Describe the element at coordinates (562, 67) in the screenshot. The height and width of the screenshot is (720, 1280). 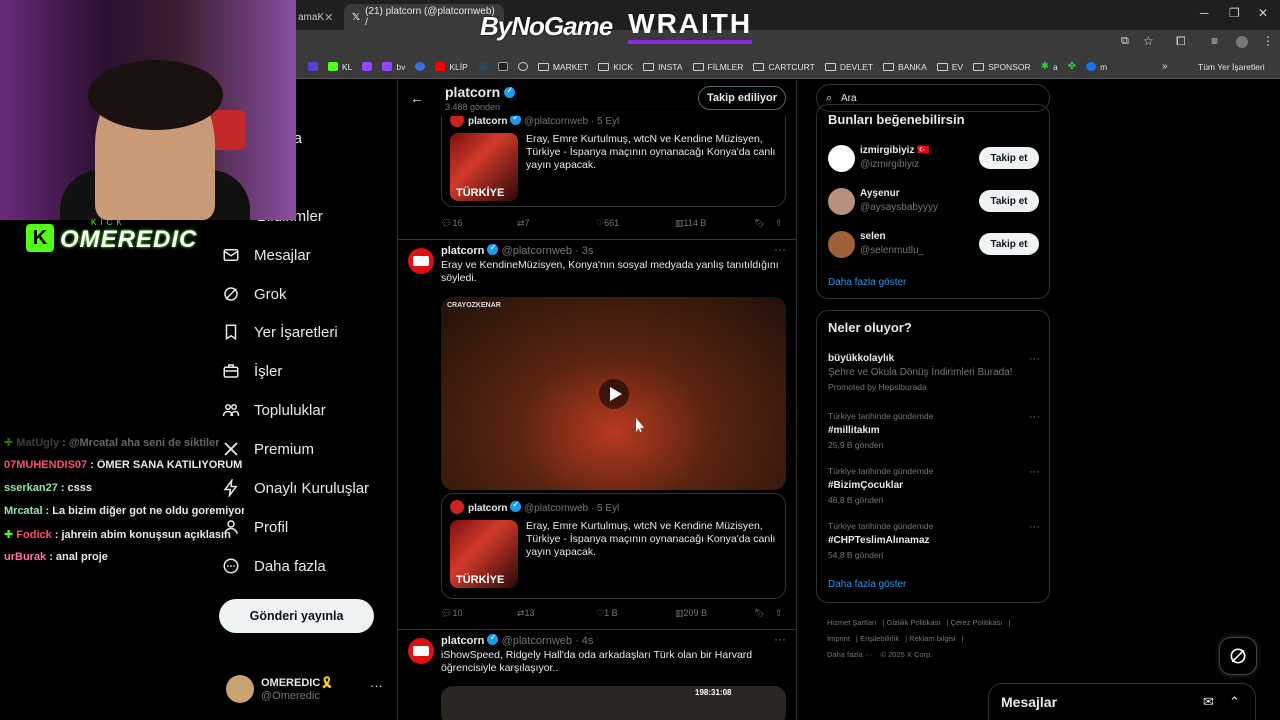
I see `bookmark-folder: MARKET` at that location.